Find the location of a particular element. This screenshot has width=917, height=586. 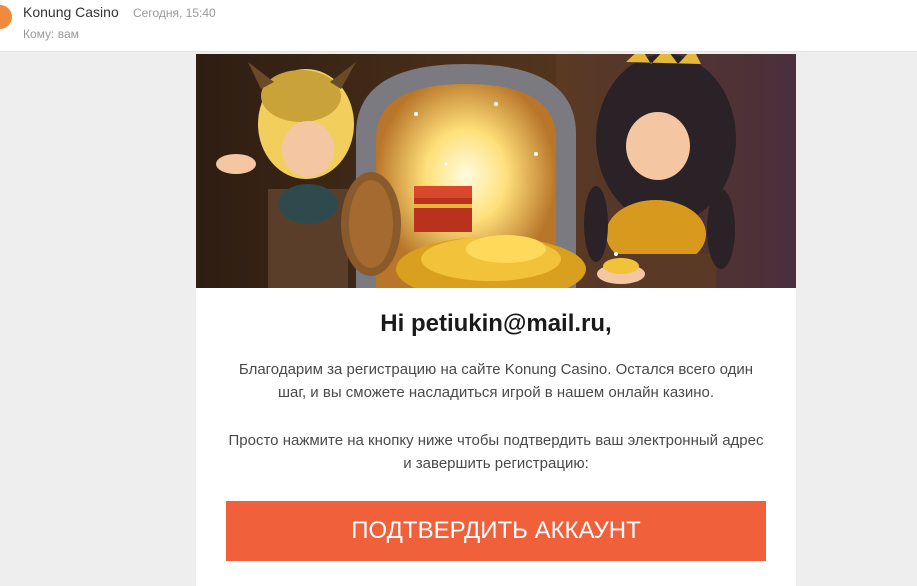

mail-date: Сегодня, 15:40 is located at coordinates (174, 13).